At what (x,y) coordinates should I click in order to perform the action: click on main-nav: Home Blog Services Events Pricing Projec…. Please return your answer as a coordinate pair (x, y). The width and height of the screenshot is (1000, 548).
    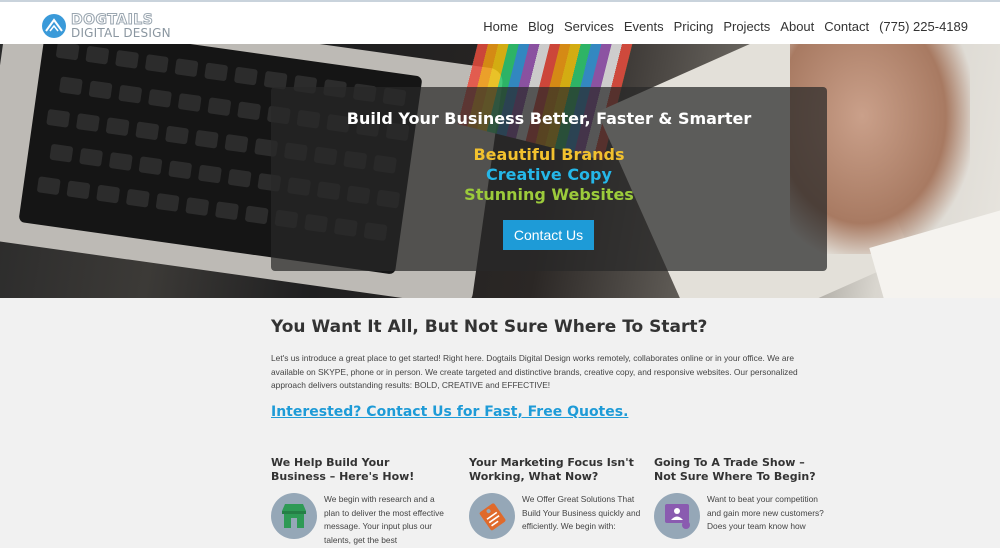
    Looking at the image, I should click on (725, 26).